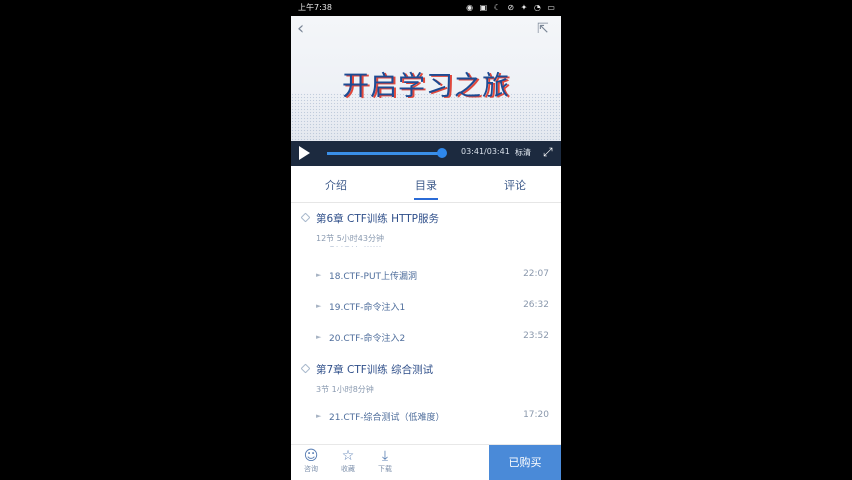 Image resolution: width=852 pixels, height=480 pixels. Describe the element at coordinates (304, 153) in the screenshot. I see `play-icon` at that location.